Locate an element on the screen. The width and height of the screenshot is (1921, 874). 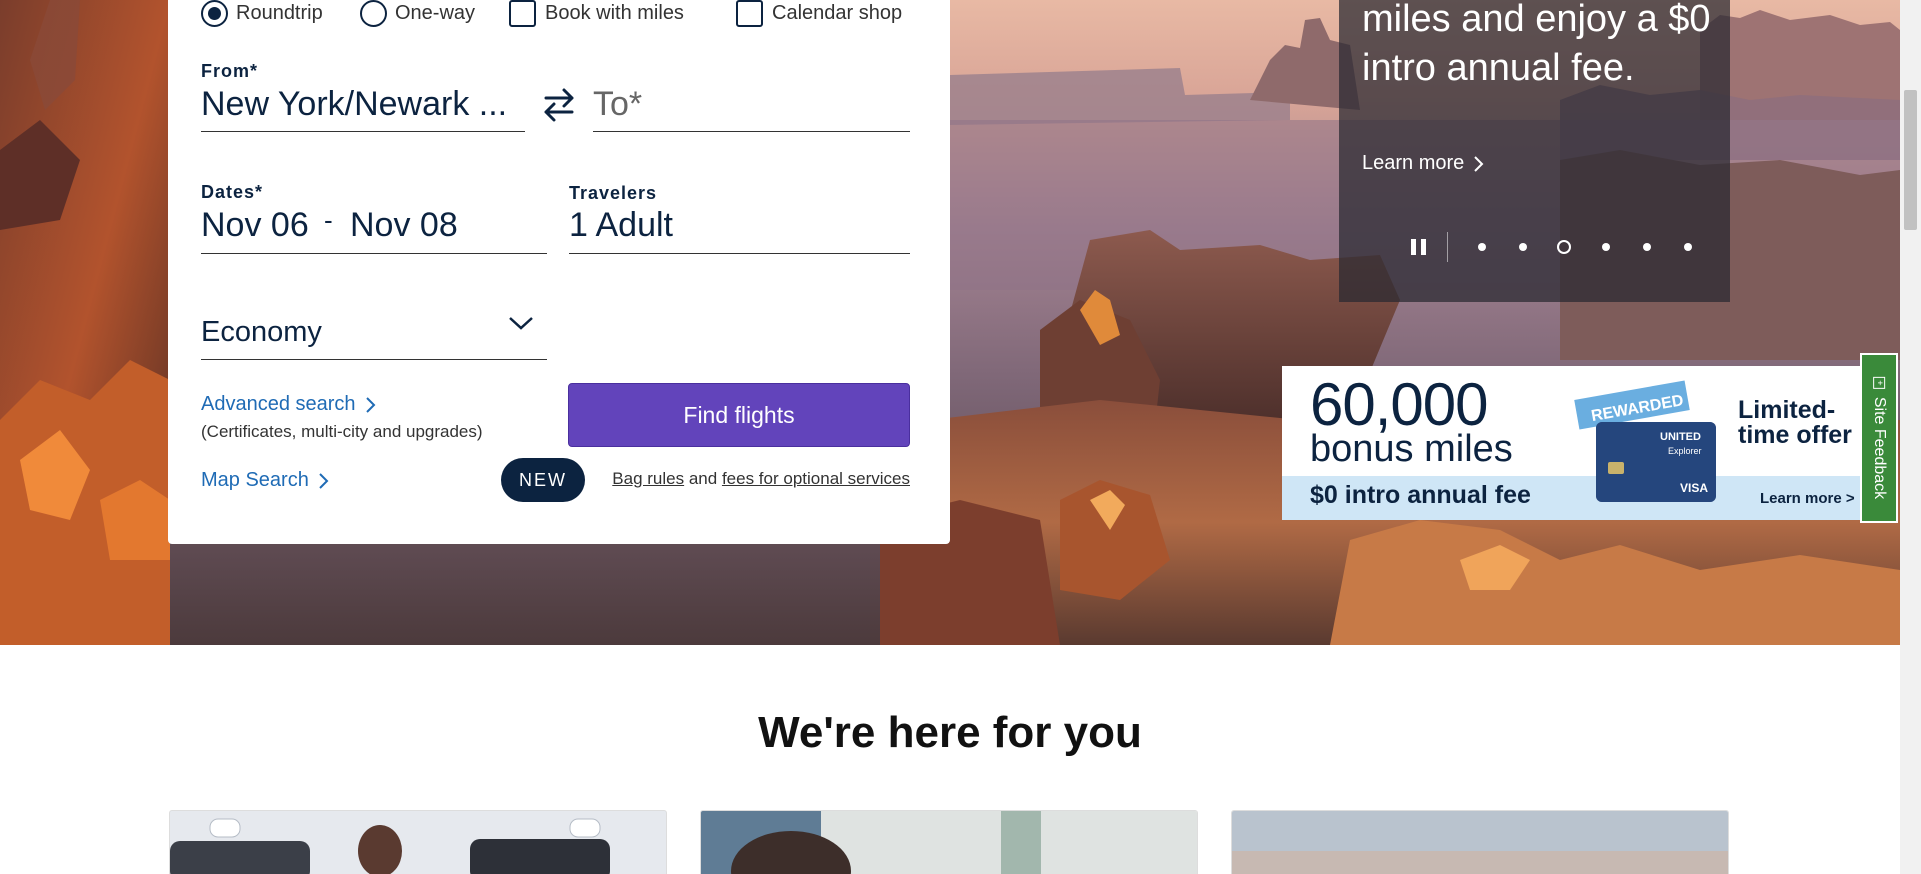
map-search-link: Map Search is located at coordinates (266, 480).